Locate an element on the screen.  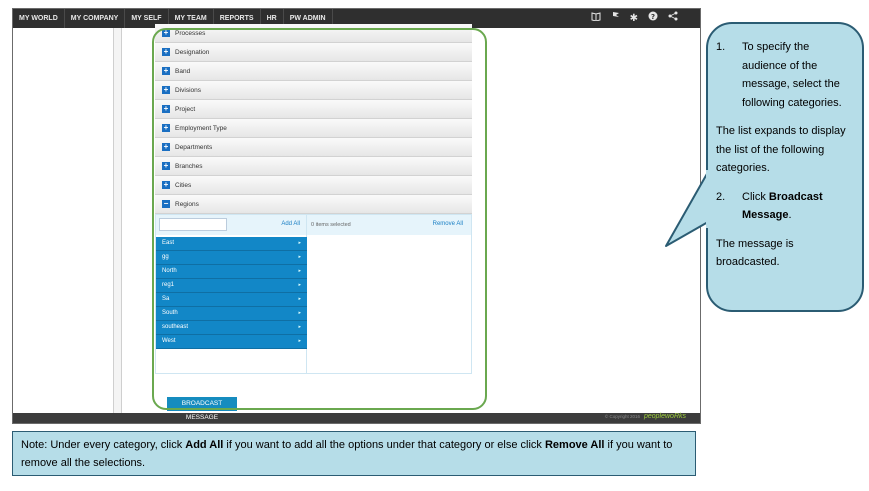
step-number: 2. is located at coordinates (721, 196).